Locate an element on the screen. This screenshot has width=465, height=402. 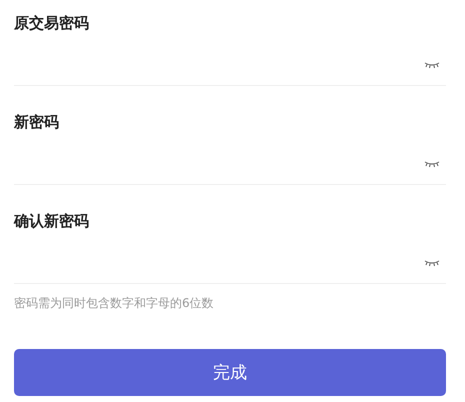
field-label: 确认新密码 is located at coordinates (52, 221).